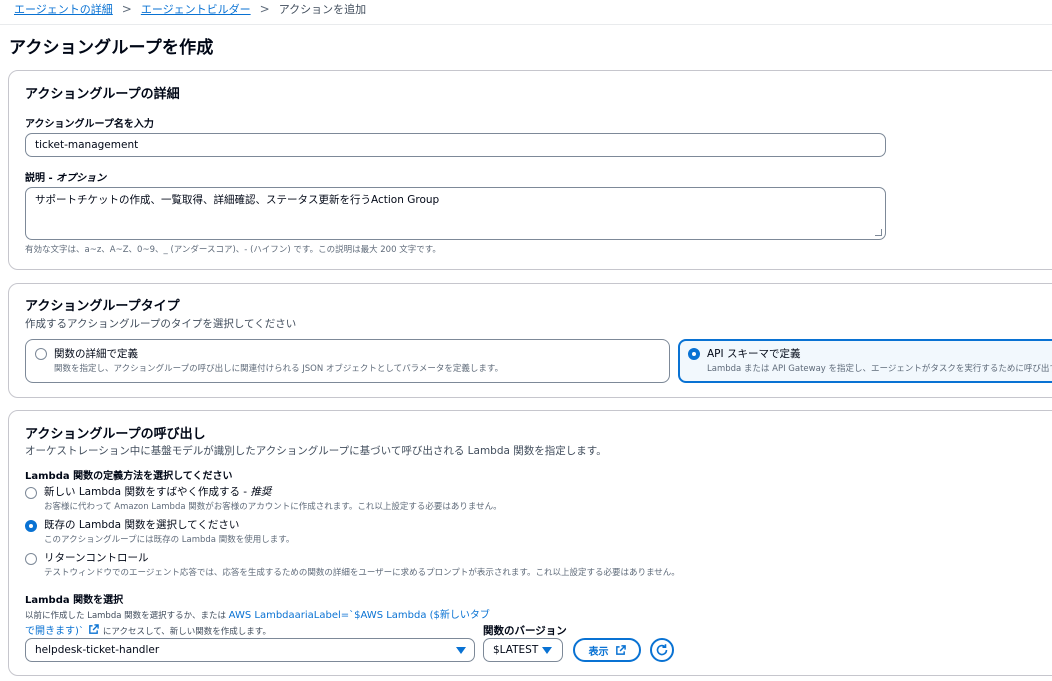  What do you see at coordinates (186, 632) in the screenshot?
I see `lambda-desc-post: にアクセスして、新しい関数を作成します。` at bounding box center [186, 632].